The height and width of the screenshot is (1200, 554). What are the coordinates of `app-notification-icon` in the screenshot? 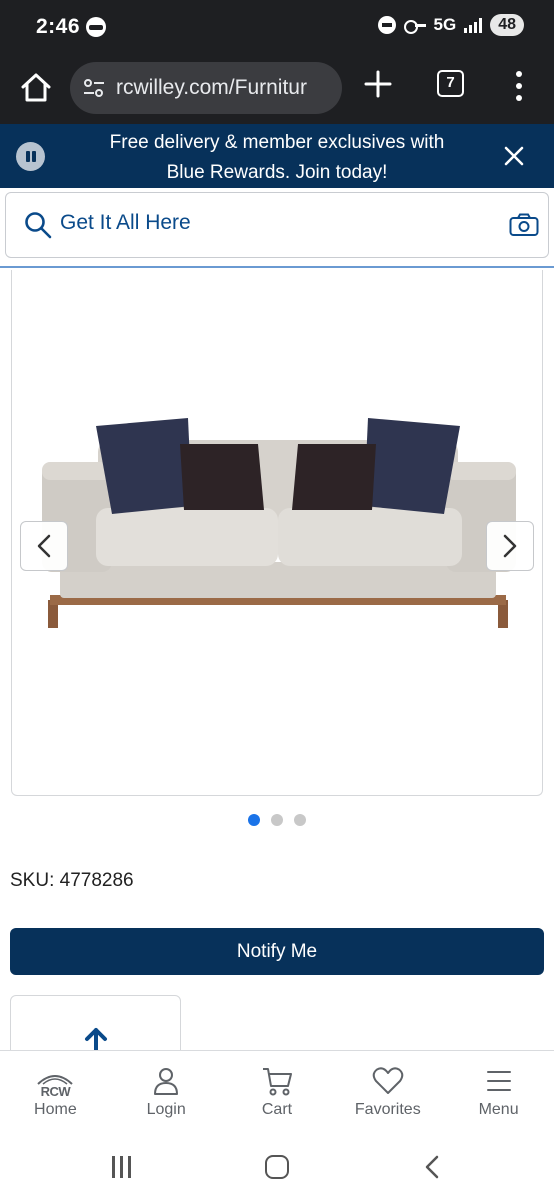 It's located at (96, 27).